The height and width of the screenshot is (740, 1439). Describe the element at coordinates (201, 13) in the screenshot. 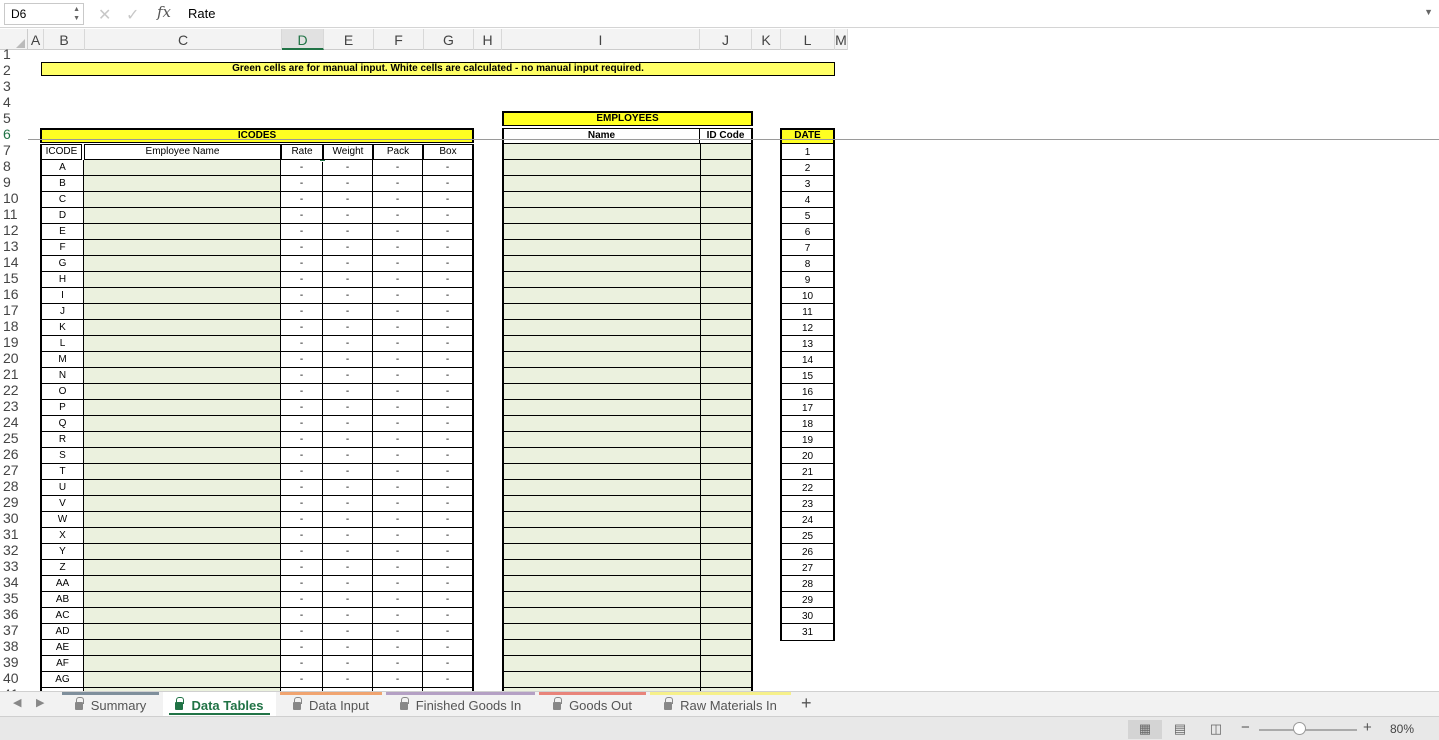

I see `formula-input: Rate` at that location.